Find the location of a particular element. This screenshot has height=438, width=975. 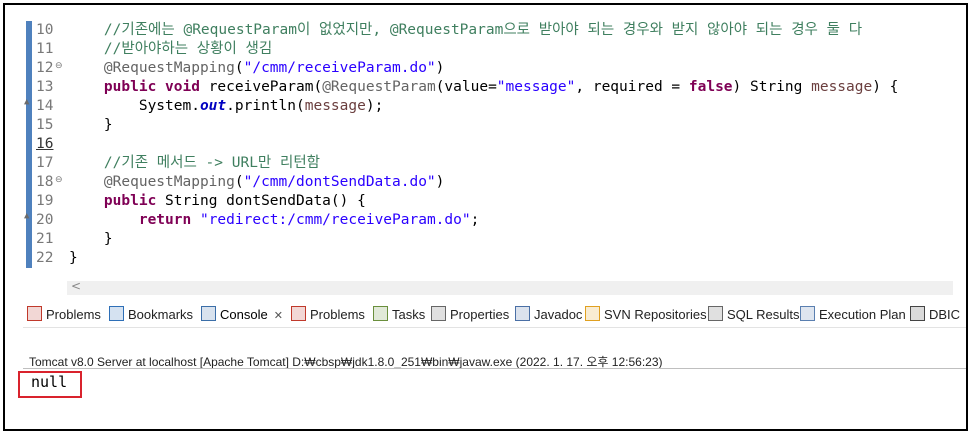

line-number: 19 is located at coordinates (45, 201).